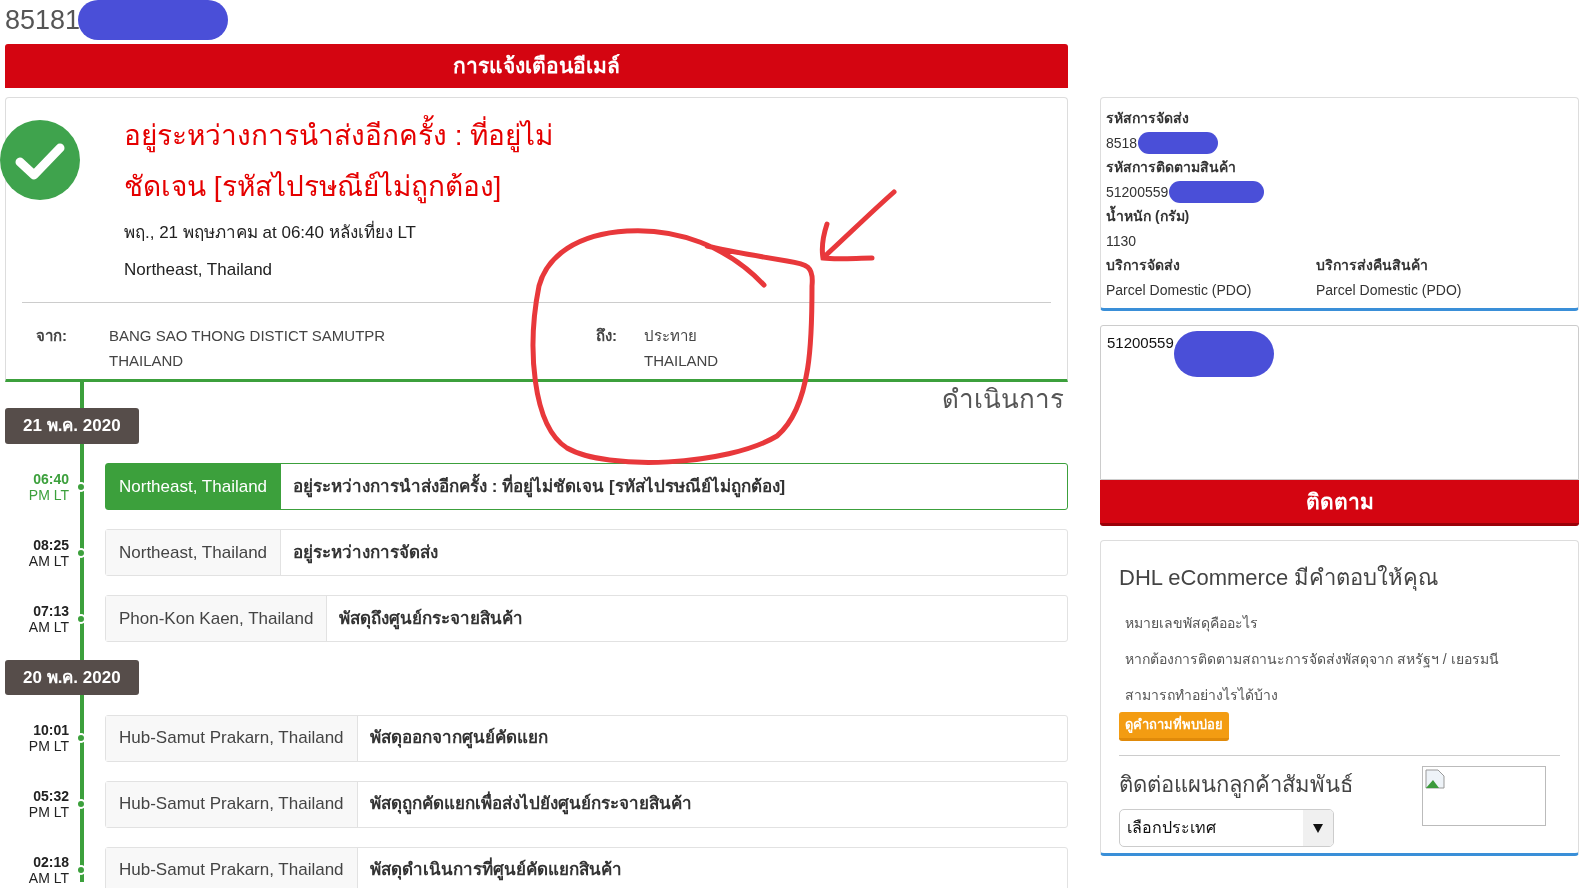 The height and width of the screenshot is (888, 1595). I want to click on from-label: จาก:, so click(51, 336).